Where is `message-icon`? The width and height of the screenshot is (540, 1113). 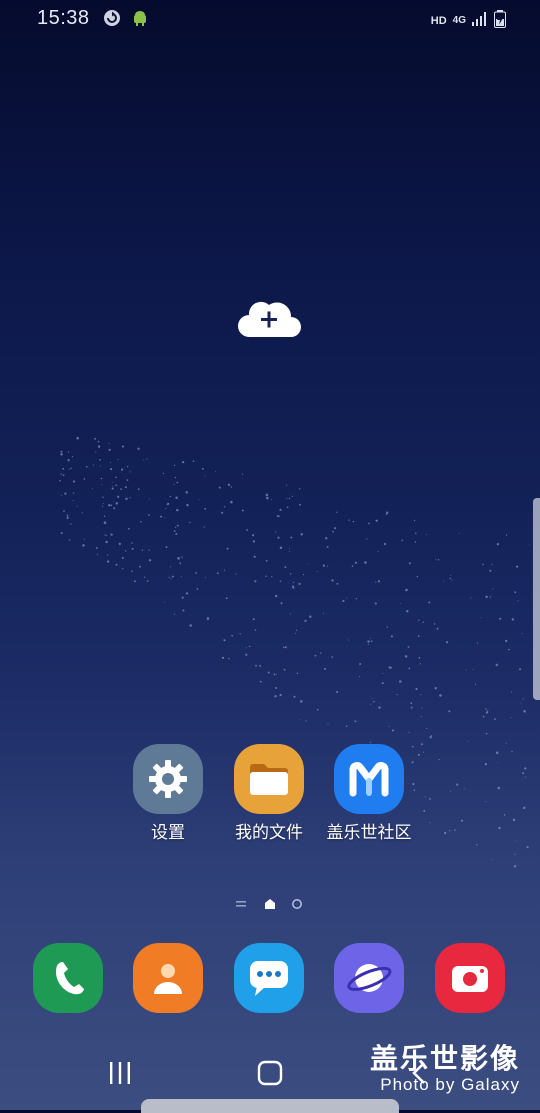 message-icon is located at coordinates (269, 978).